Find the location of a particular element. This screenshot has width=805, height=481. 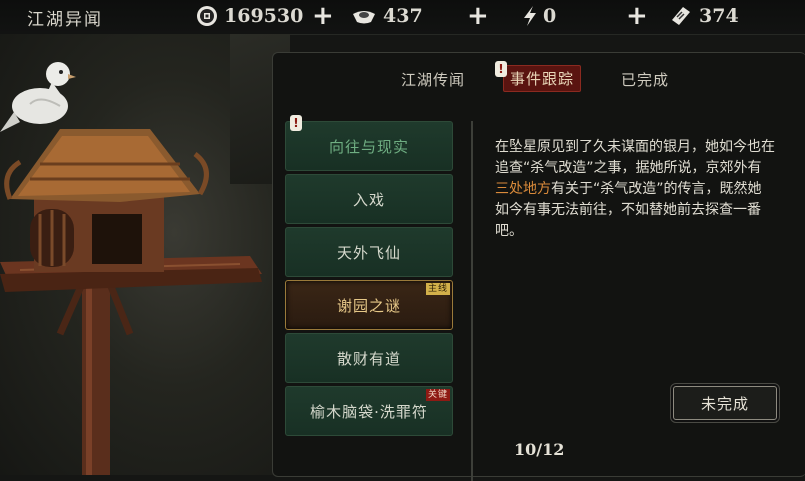

incomplete-status-button: 未完成 is located at coordinates (725, 403).